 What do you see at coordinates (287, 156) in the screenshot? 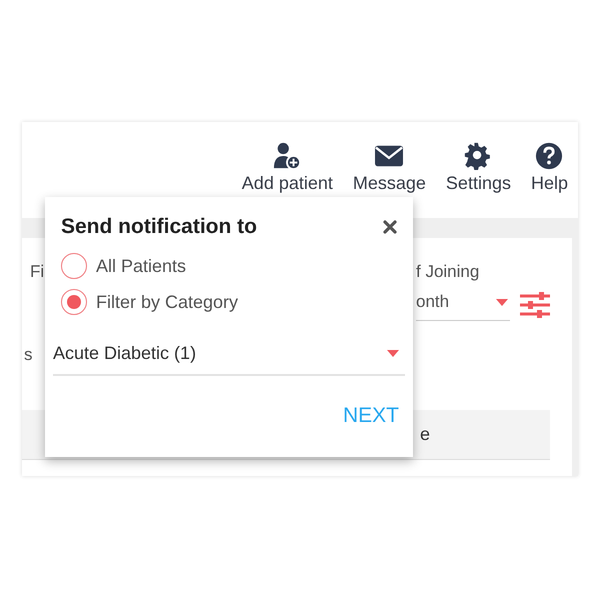
I see `person-add-icon` at bounding box center [287, 156].